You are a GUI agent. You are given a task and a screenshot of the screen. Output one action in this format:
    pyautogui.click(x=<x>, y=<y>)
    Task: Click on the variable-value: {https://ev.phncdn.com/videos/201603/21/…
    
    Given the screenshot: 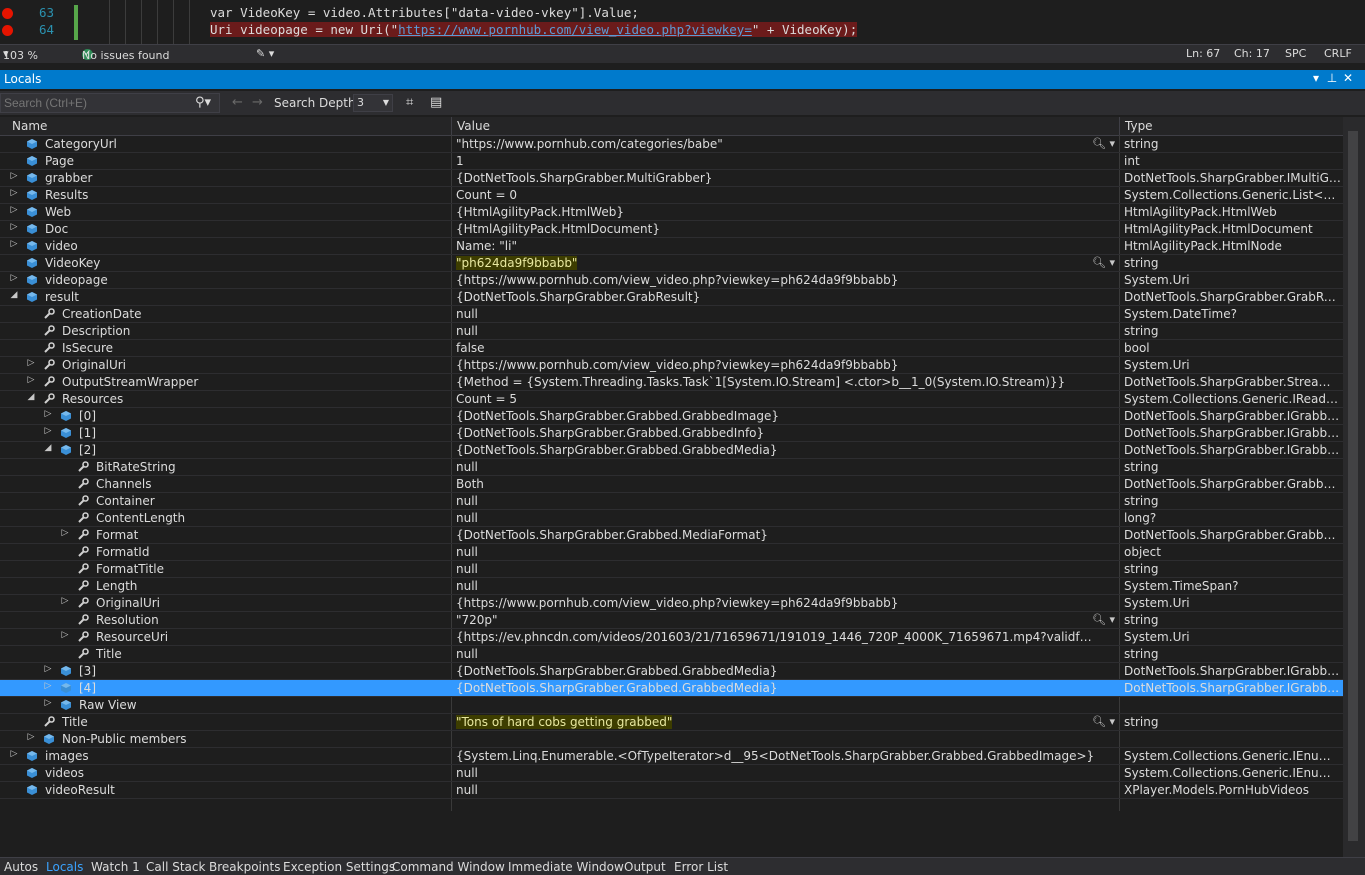 What is the action you would take?
    pyautogui.click(x=776, y=637)
    